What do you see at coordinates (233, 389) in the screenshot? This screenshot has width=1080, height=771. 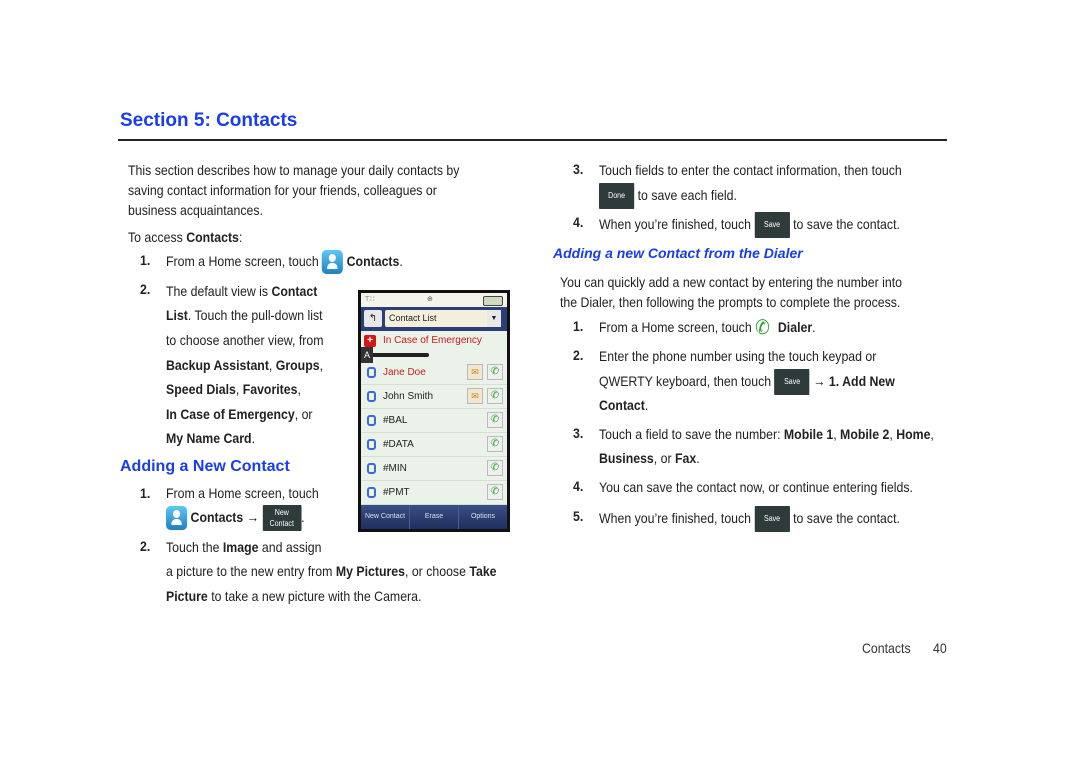 I see `access-step-2-line-5: Speed Dials, Favorites,` at bounding box center [233, 389].